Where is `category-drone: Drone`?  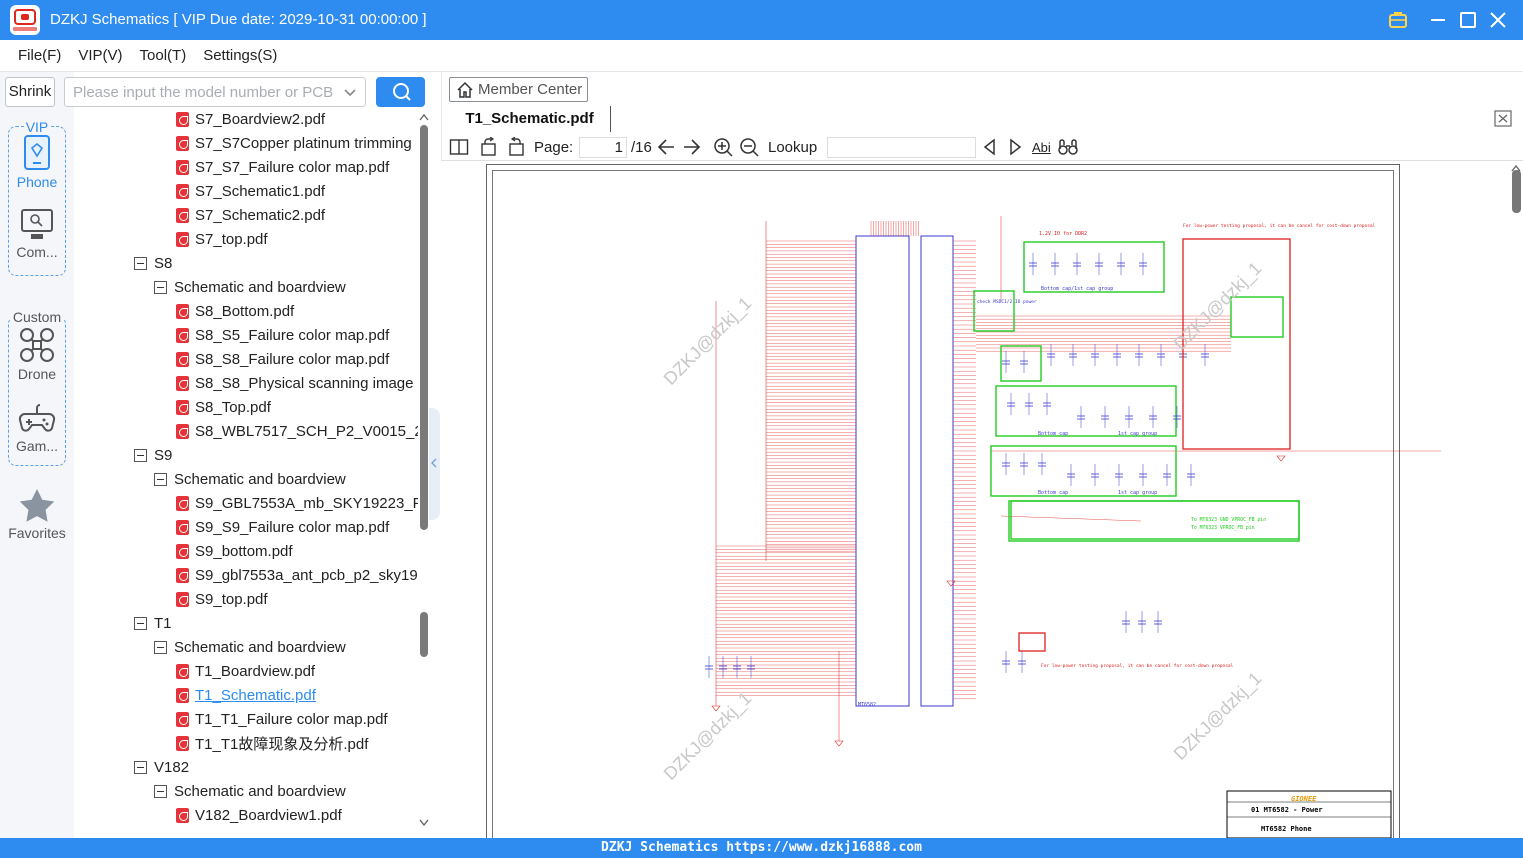
category-drone: Drone is located at coordinates (37, 354).